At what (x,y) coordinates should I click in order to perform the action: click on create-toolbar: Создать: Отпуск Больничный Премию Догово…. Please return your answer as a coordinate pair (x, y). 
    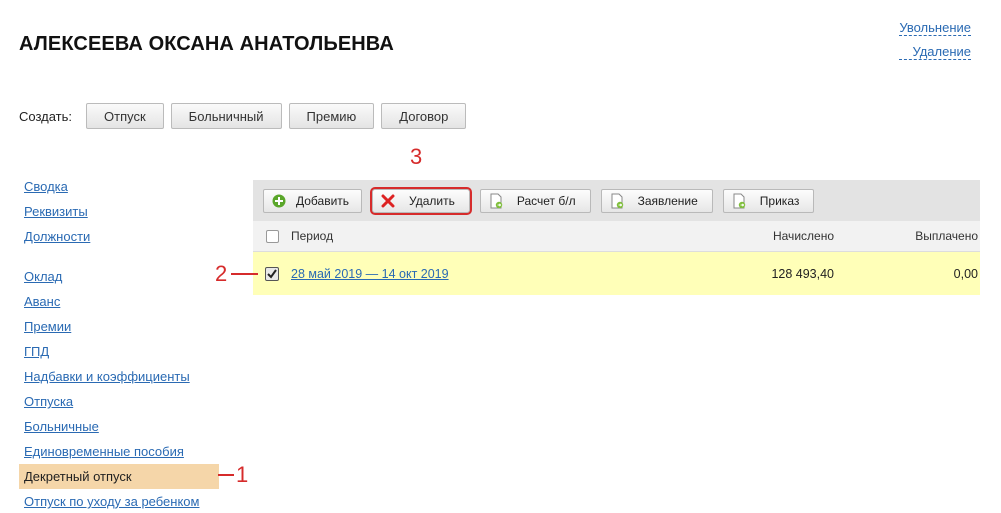
    Looking at the image, I should click on (246, 116).